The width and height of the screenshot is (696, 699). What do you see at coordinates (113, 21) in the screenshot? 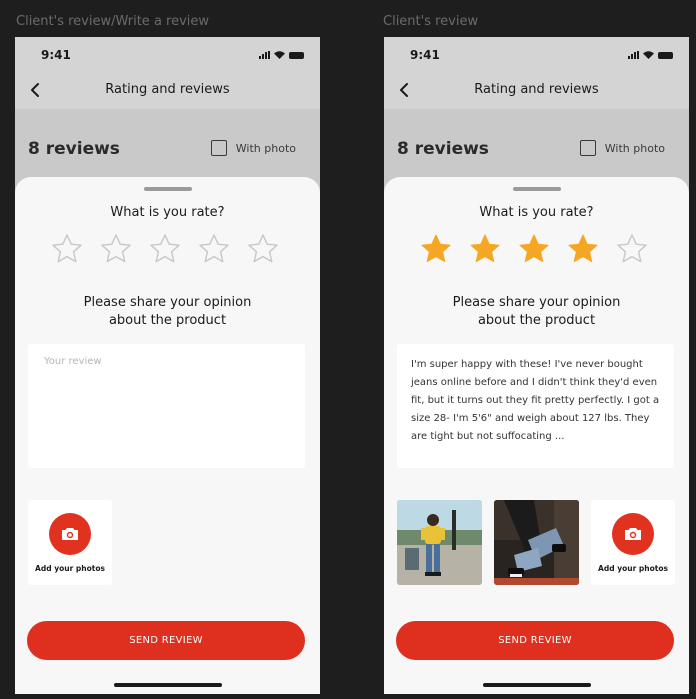
I see `frame-label-write-review: Client's review/Write a review` at bounding box center [113, 21].